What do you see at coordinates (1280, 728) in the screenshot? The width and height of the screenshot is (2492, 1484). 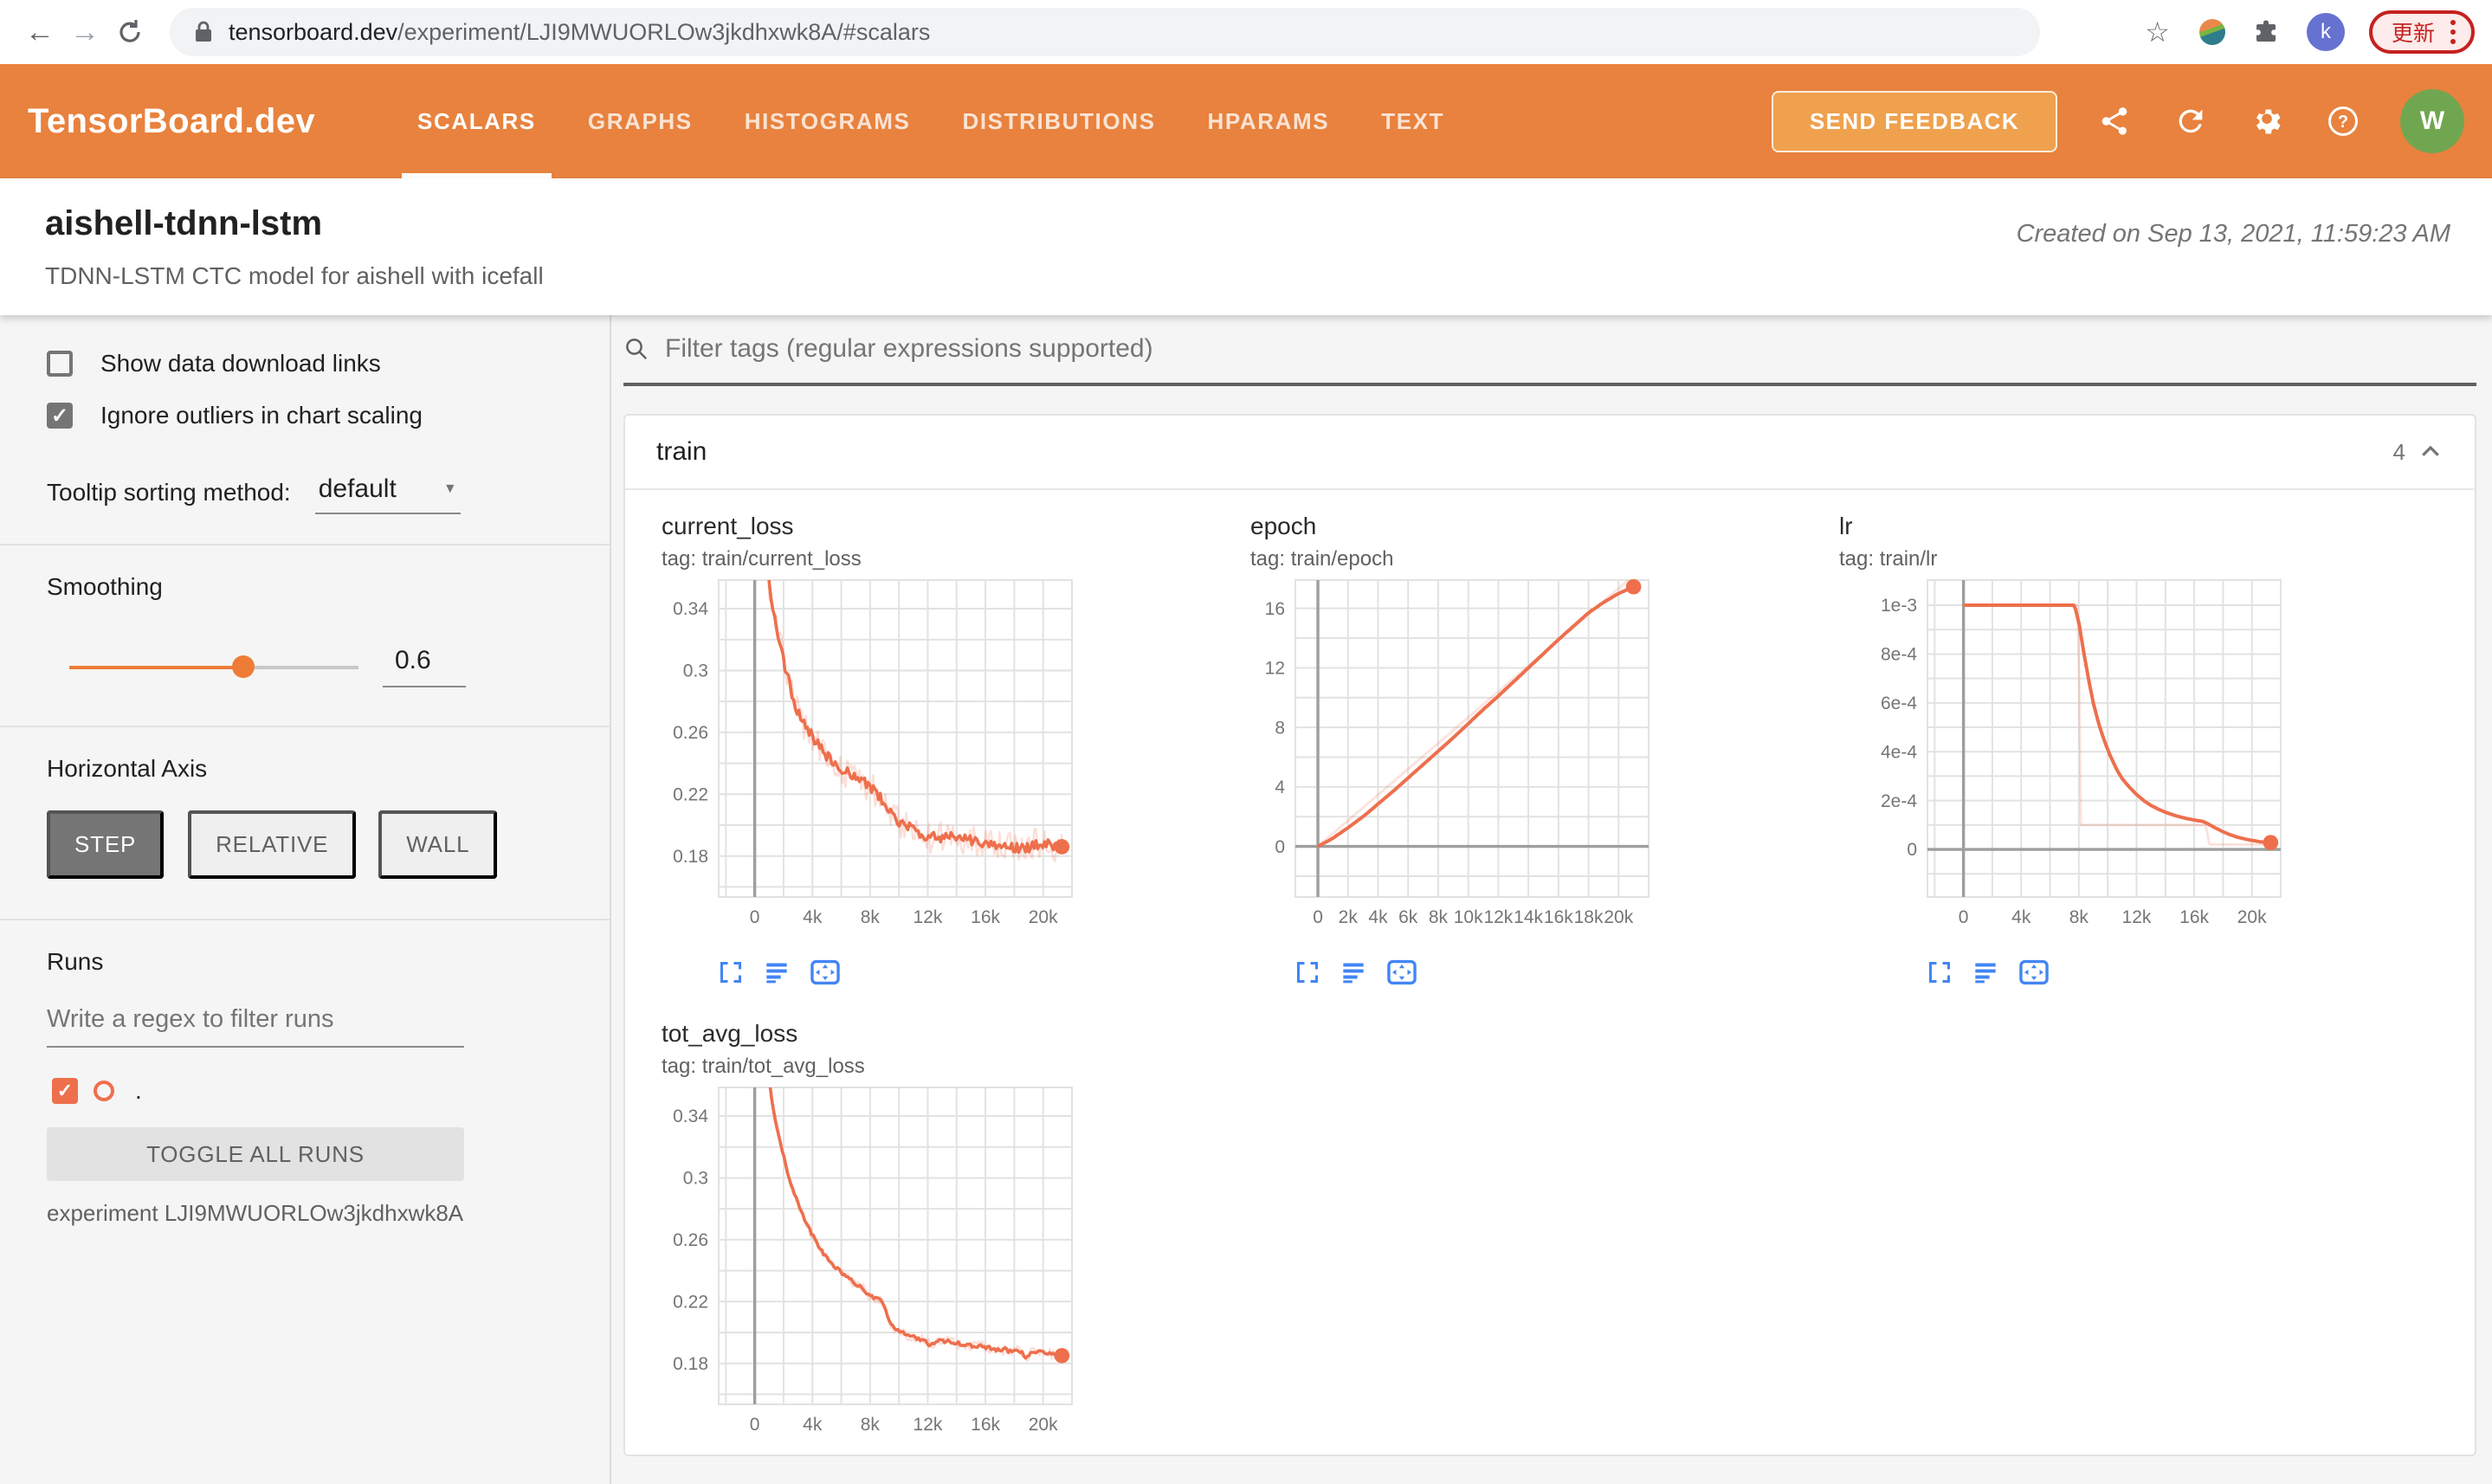 I see `svg-text: 8` at bounding box center [1280, 728].